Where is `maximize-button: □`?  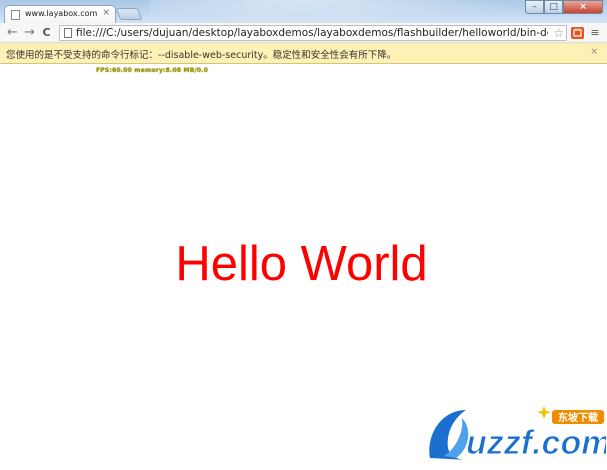 maximize-button: □ is located at coordinates (553, 7).